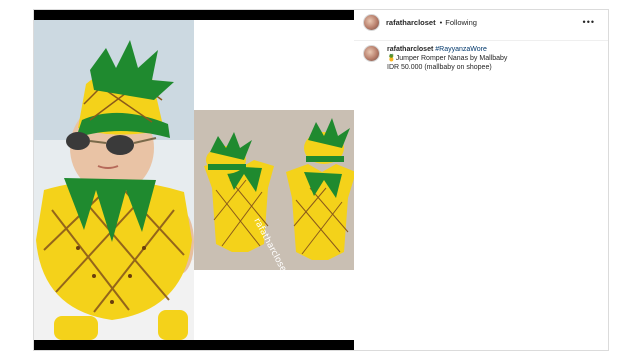 The height and width of the screenshot is (360, 640). I want to click on header-divider, so click(481, 40).